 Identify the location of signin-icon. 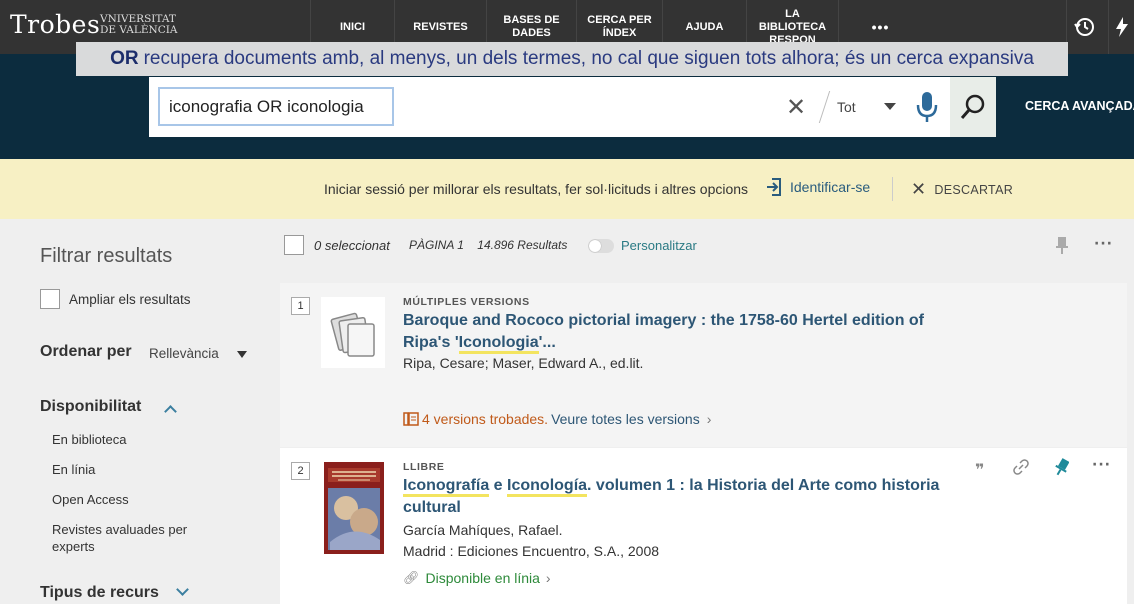
(774, 187).